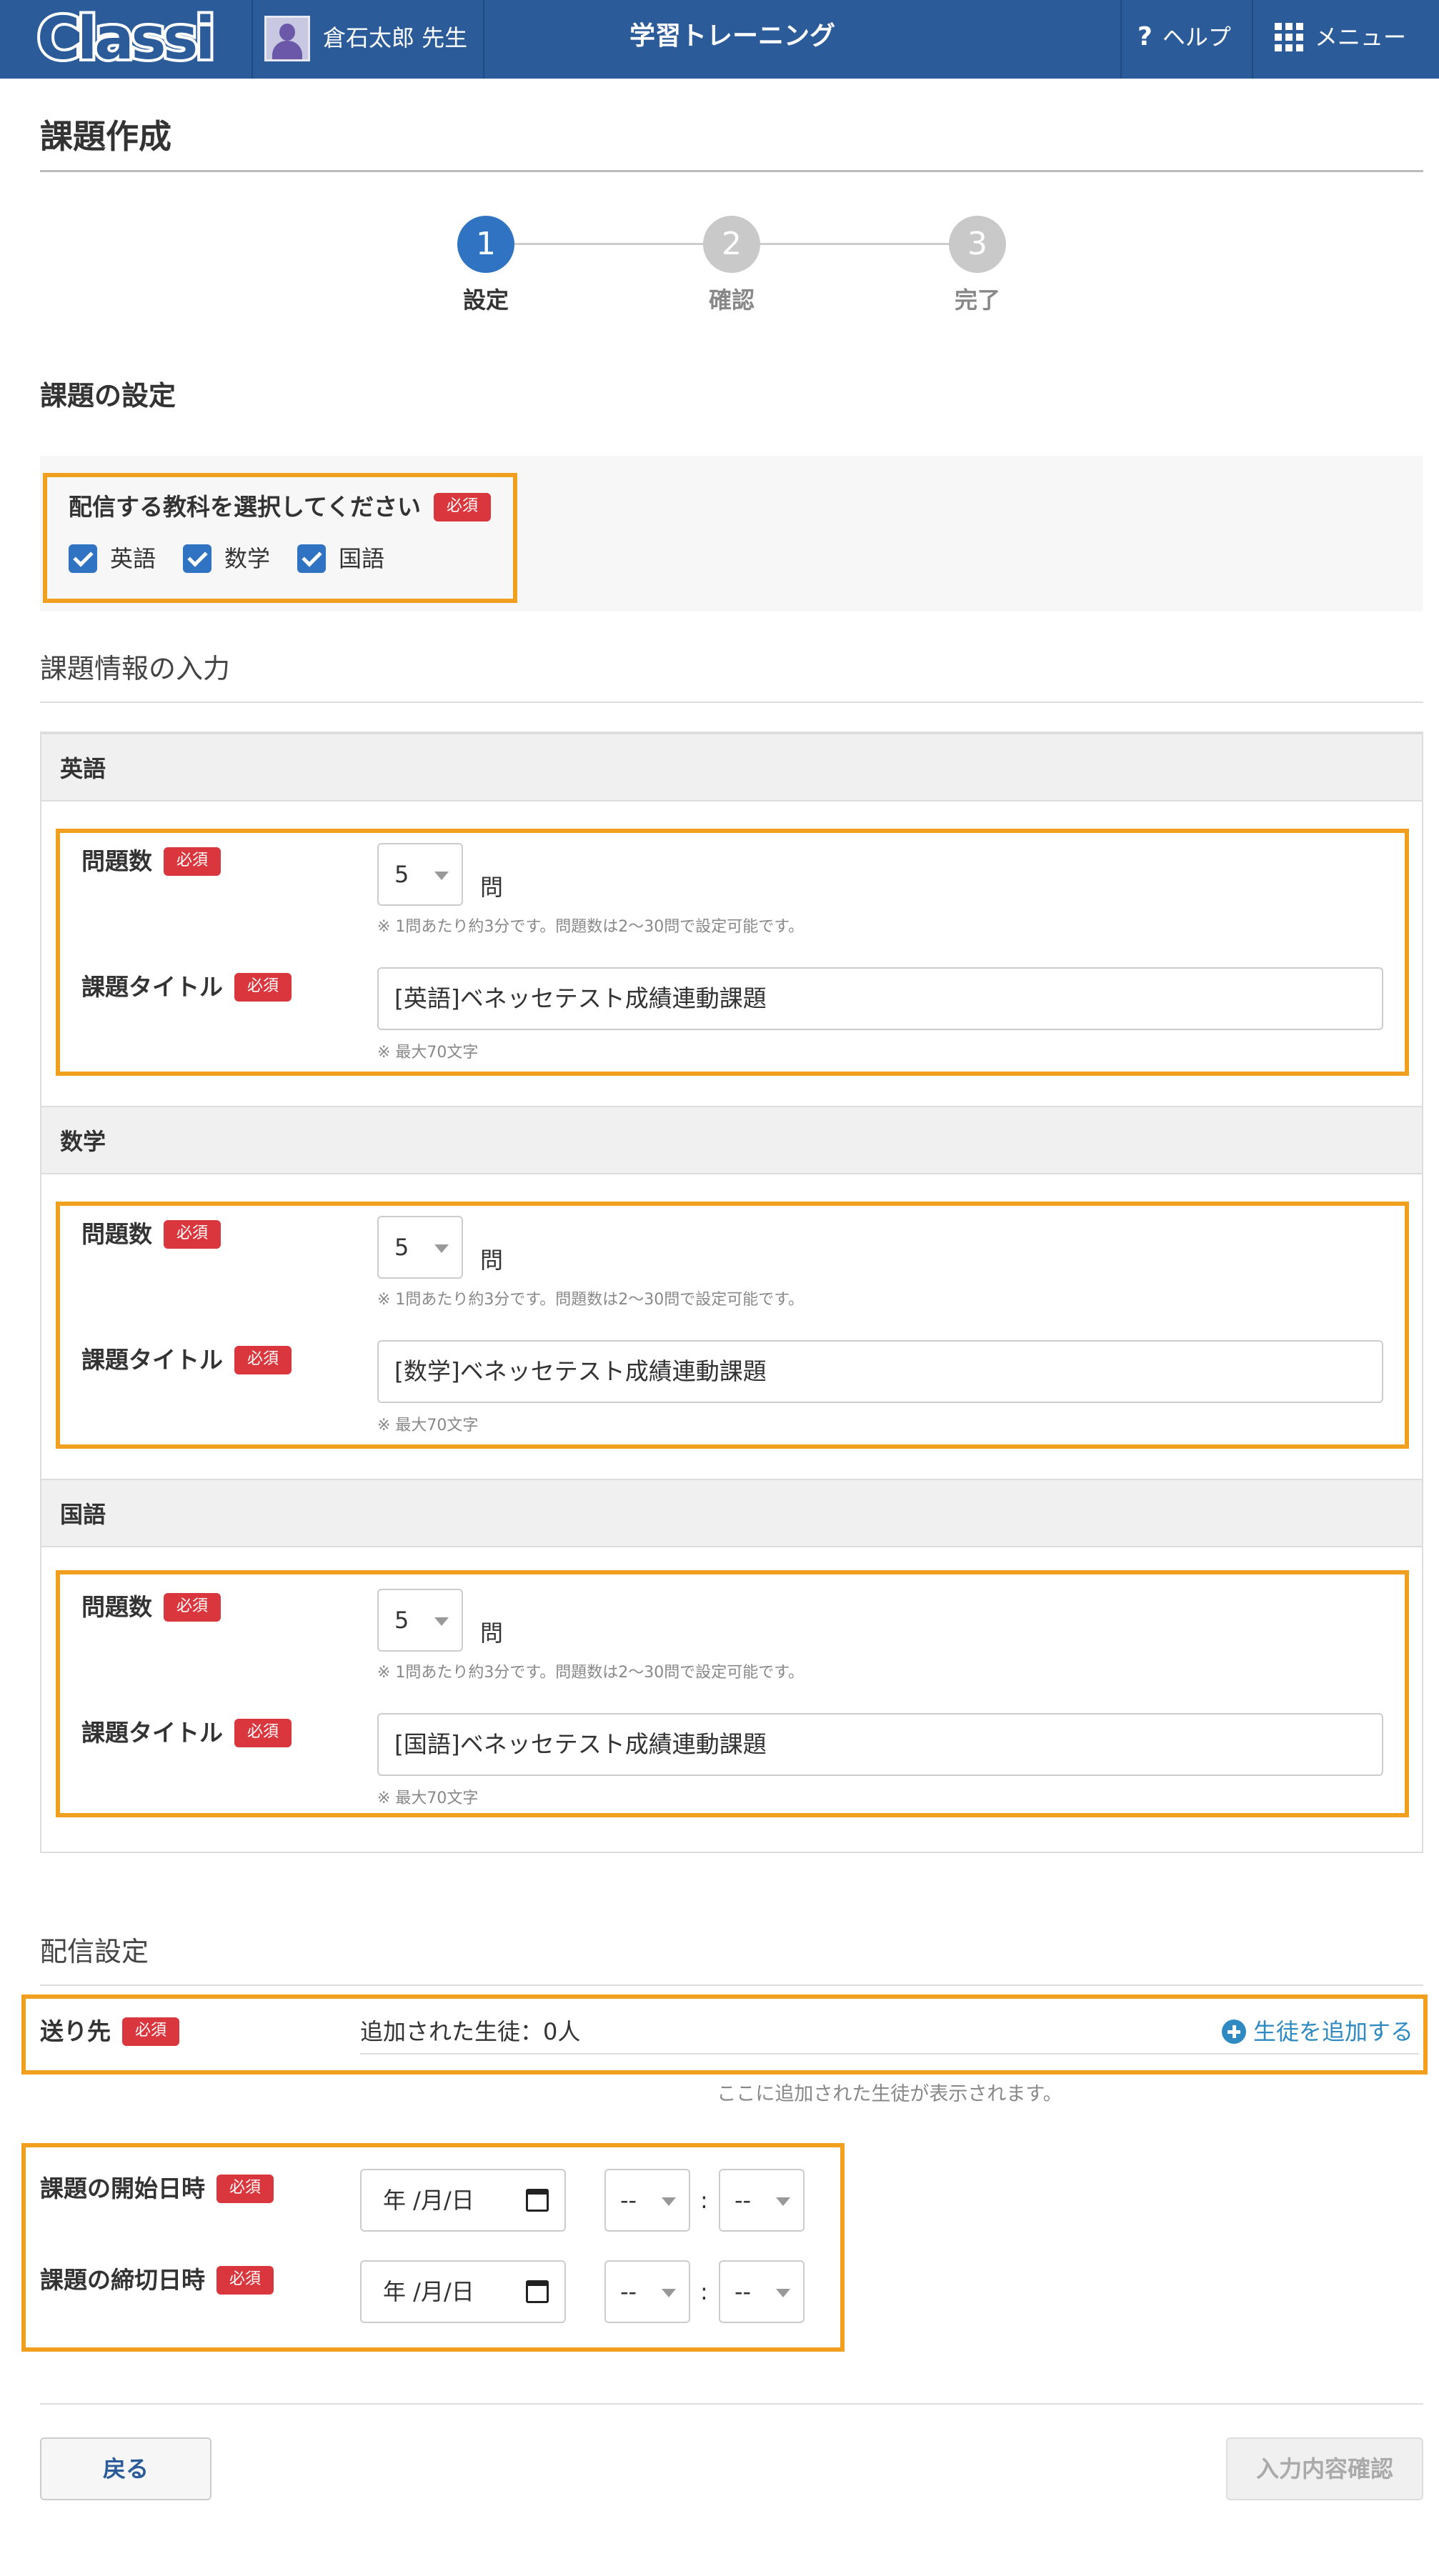 Image resolution: width=1439 pixels, height=2576 pixels. I want to click on confirm-input-button: 入力内容確認, so click(1324, 2469).